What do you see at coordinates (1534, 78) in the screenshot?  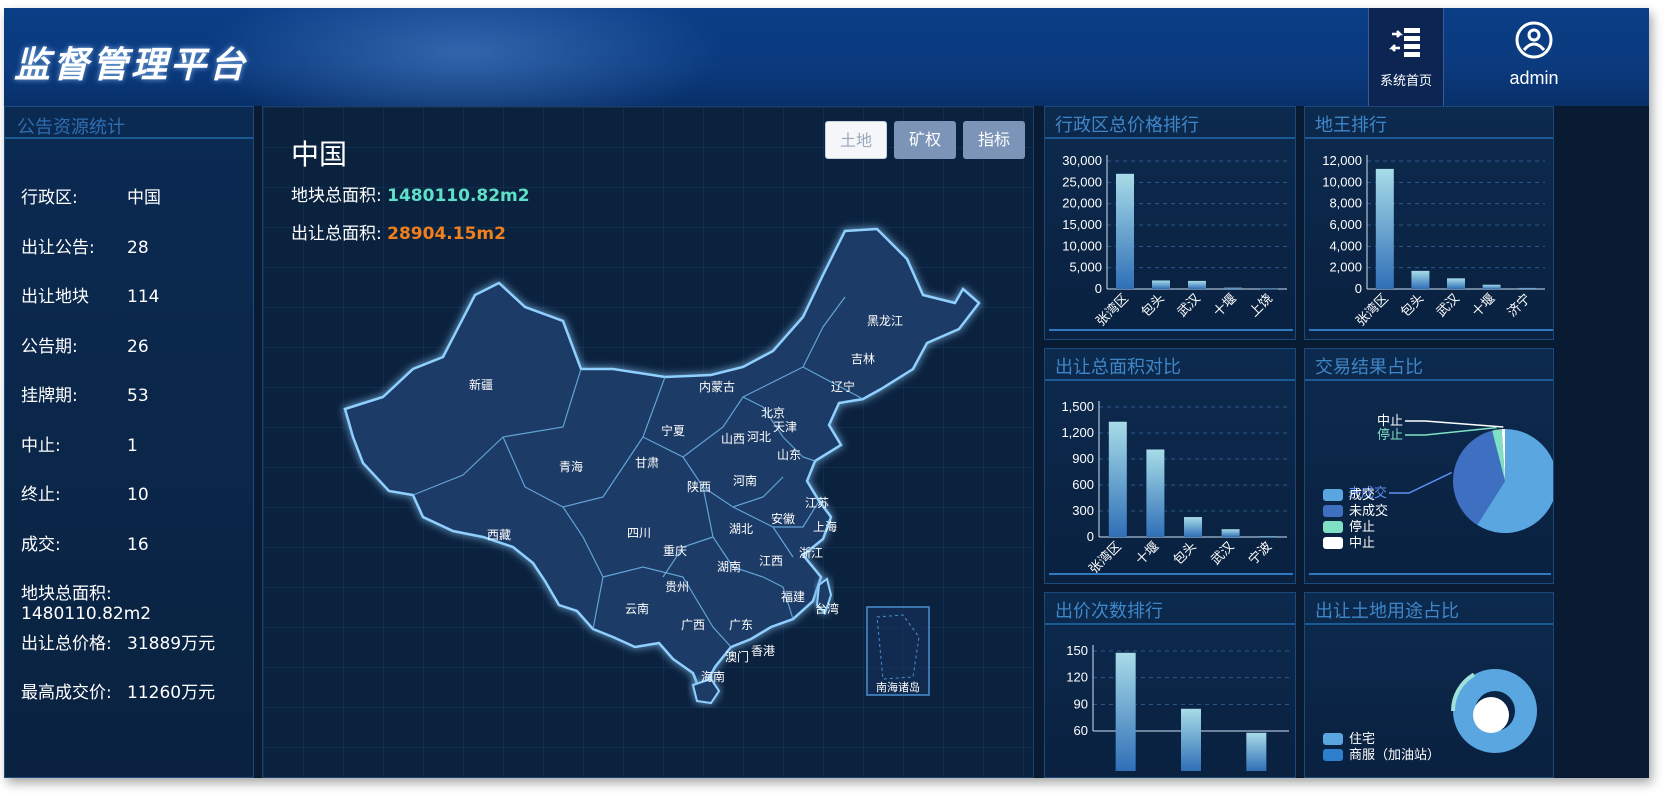 I see `user-name: admin` at bounding box center [1534, 78].